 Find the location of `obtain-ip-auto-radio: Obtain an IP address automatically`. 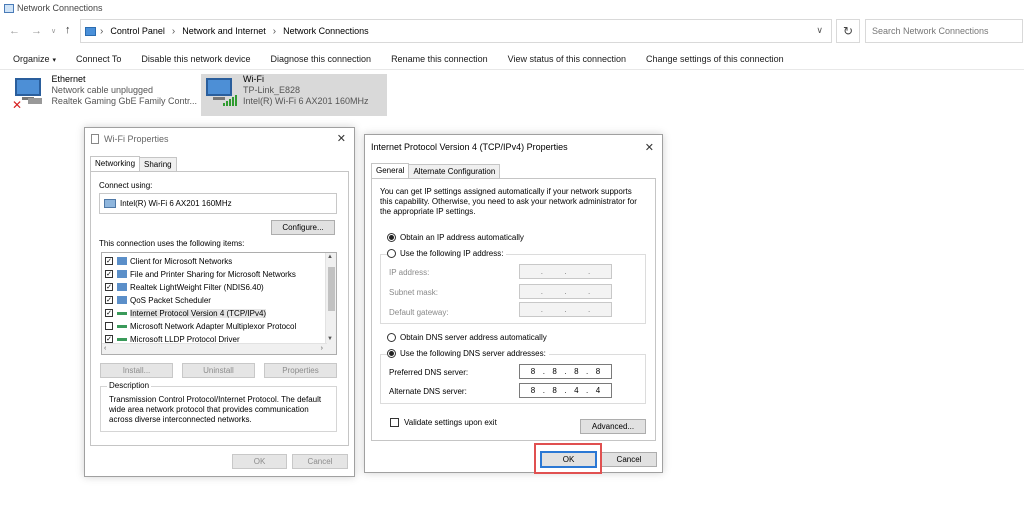

obtain-ip-auto-radio: Obtain an IP address automatically is located at coordinates (455, 237).